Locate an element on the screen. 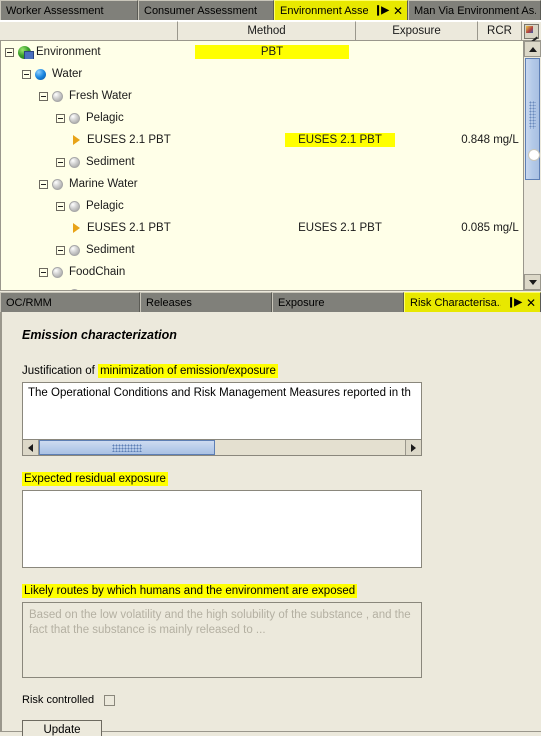 This screenshot has height=736, width=541. tab-consumer-assessment: Consumer Assessment is located at coordinates (206, 10).